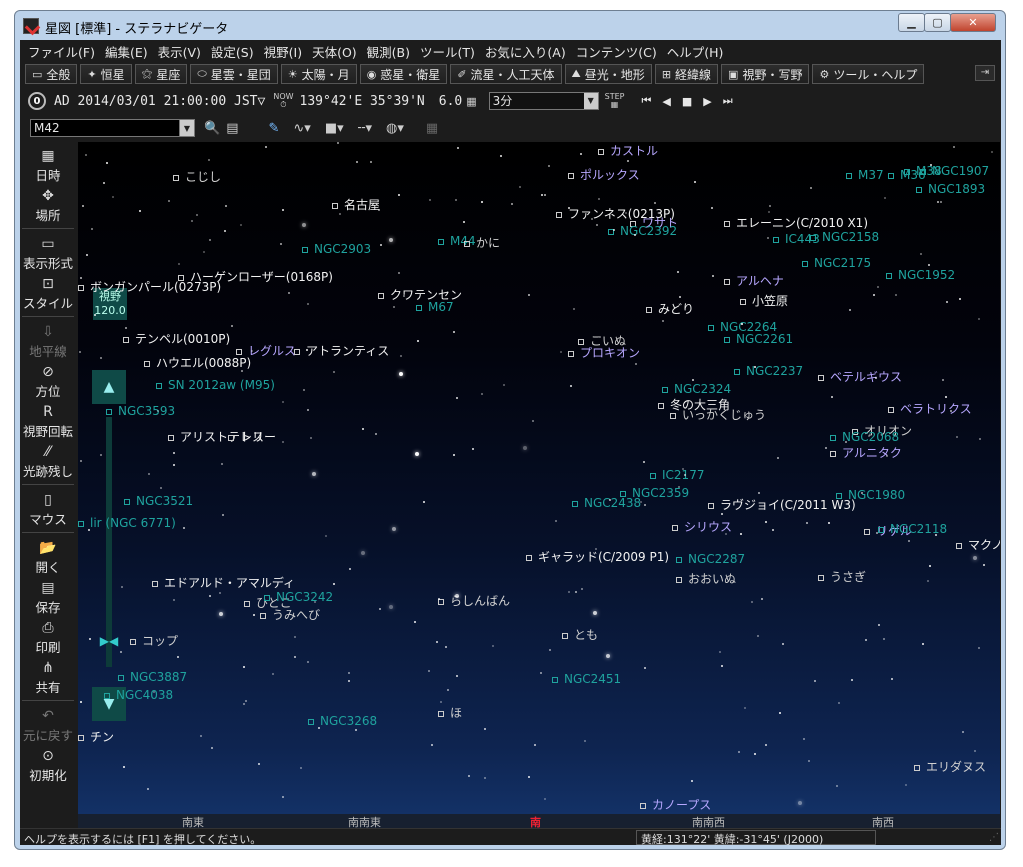 Image resolution: width=1023 pixels, height=867 pixels. What do you see at coordinates (695, 51) in the screenshot?
I see `menu-item: ヘルプ(H)` at bounding box center [695, 51].